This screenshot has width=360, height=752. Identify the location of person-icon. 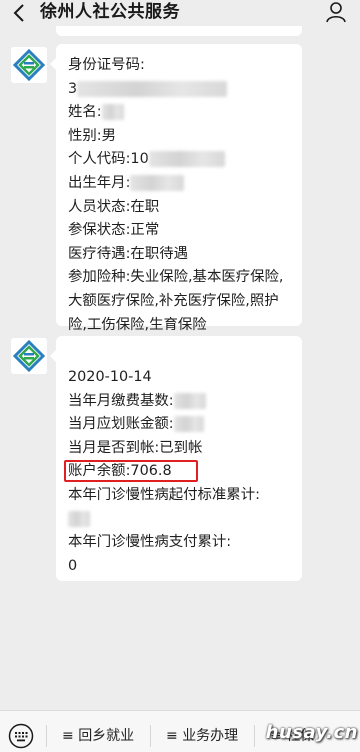
(336, 12).